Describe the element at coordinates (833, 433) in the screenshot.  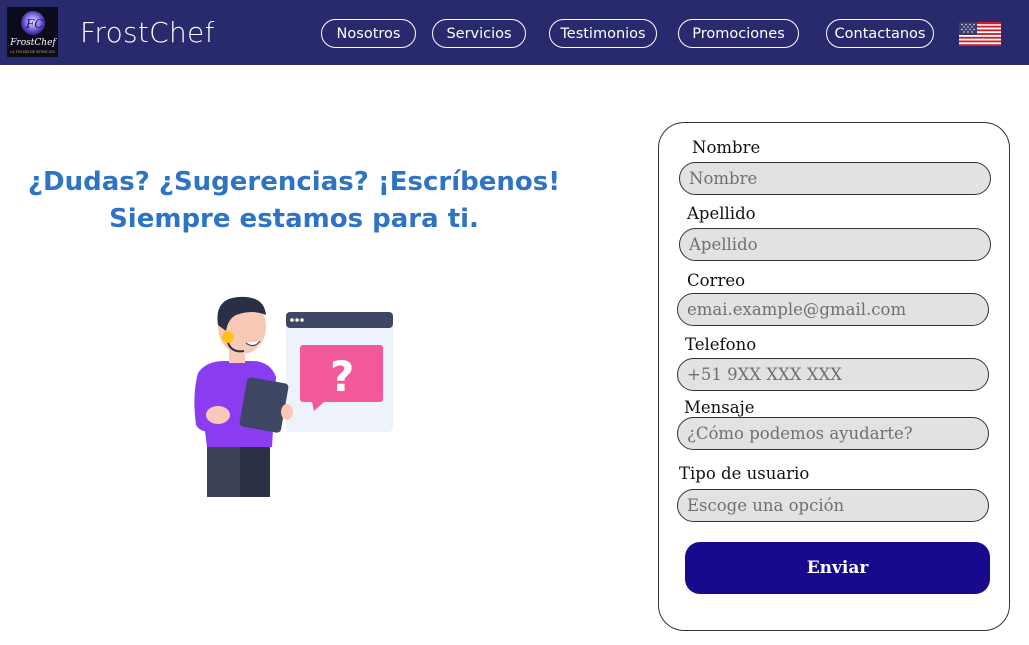
I see `mensaje-input` at that location.